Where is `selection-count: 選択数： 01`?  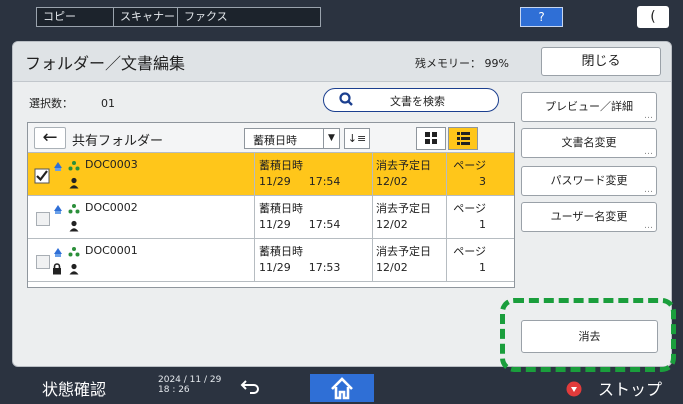
selection-count: 選択数： 01 is located at coordinates (72, 103).